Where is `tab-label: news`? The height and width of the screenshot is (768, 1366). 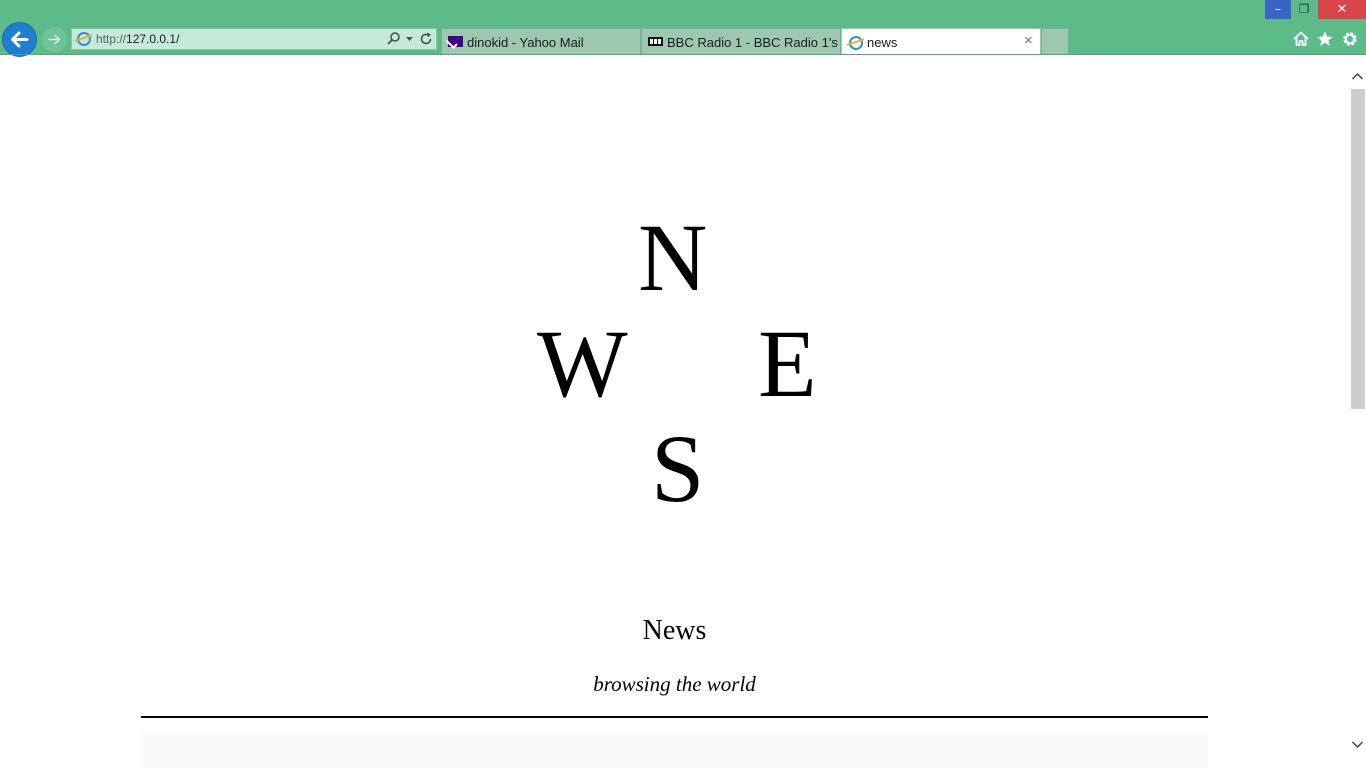
tab-label: news is located at coordinates (882, 42).